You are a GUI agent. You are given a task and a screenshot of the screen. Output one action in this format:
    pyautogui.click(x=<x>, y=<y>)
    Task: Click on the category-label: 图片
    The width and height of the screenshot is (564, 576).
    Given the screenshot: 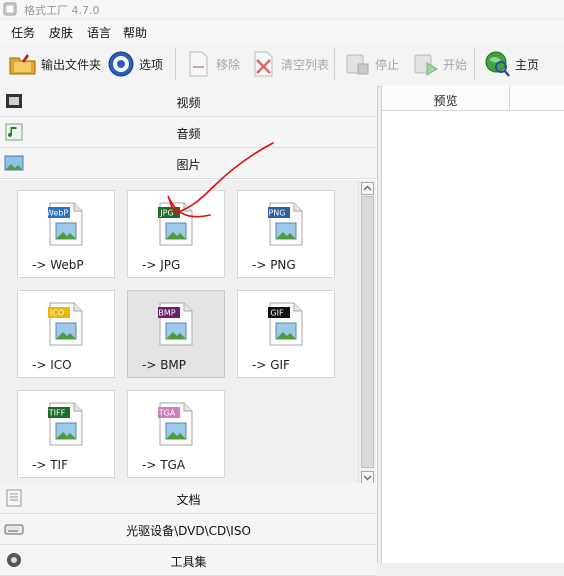 What is the action you would take?
    pyautogui.click(x=188, y=165)
    